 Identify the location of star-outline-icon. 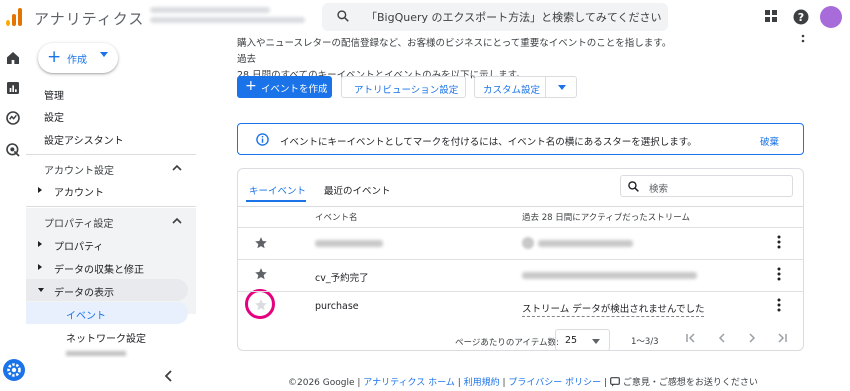
(261, 305).